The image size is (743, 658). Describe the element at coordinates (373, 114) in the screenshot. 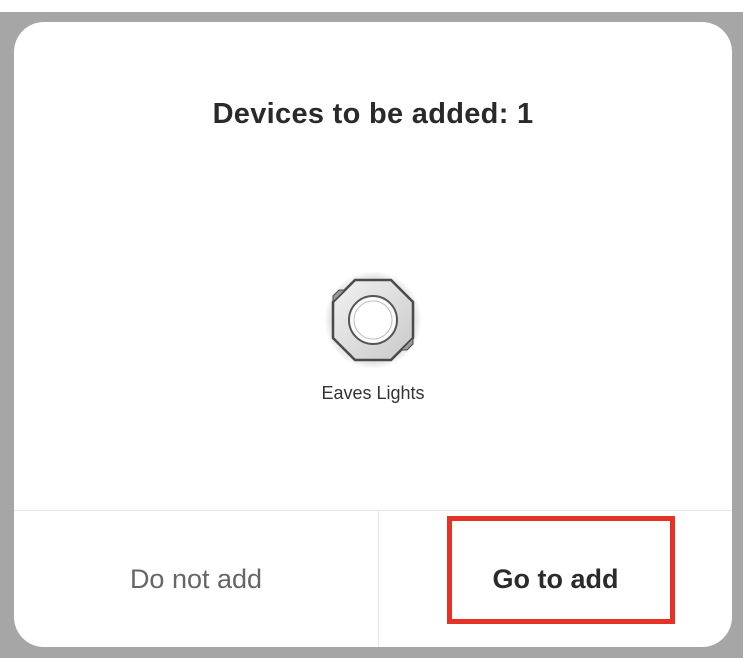

I see `dialog-title: Devices to be added: 1` at that location.